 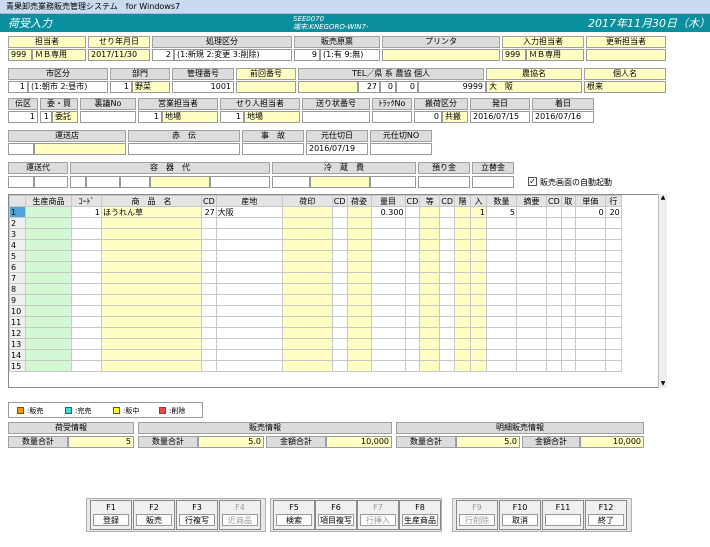 What do you see at coordinates (20, 55) in the screenshot?
I see `tanto-code-field: 999` at bounding box center [20, 55].